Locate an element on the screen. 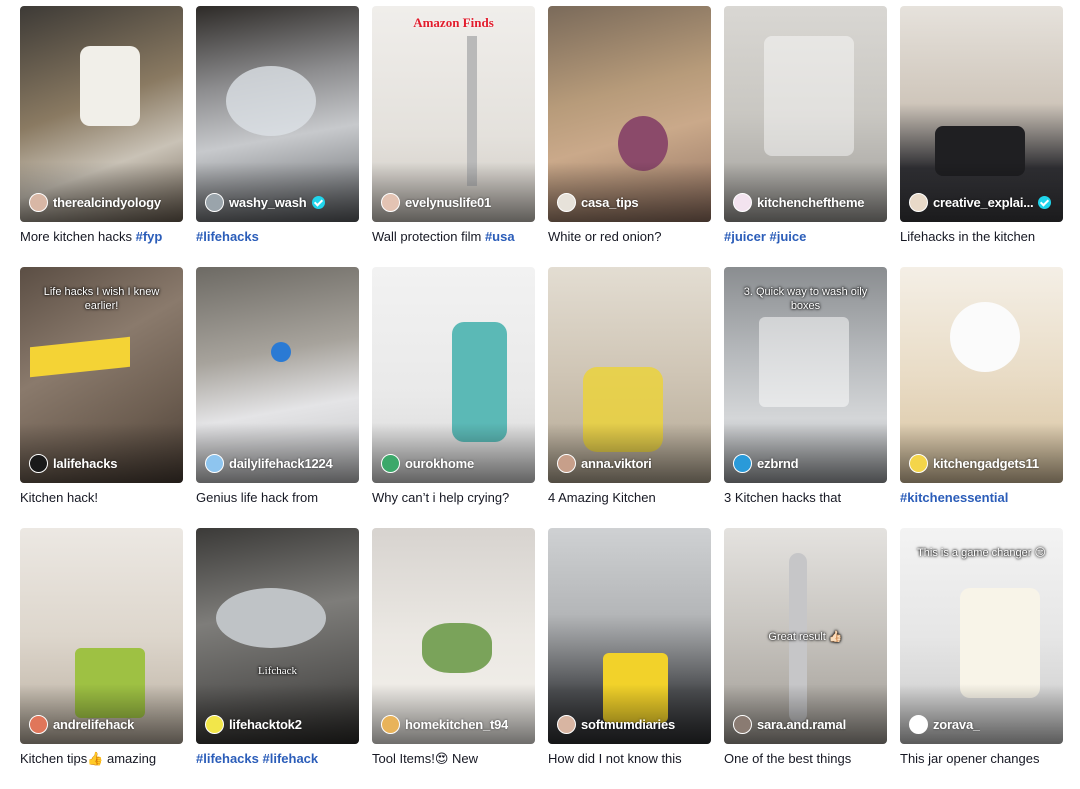 This screenshot has height=789, width=1080. video-thumbnail: Great result 👍🏻 sara.and.ramal is located at coordinates (805, 636).